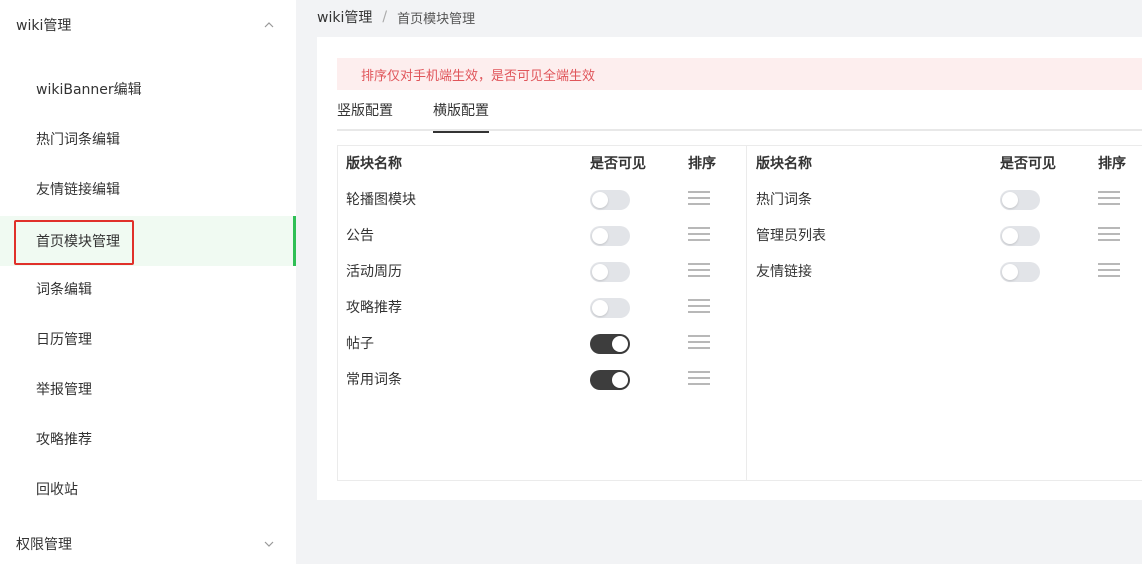  What do you see at coordinates (739, 74) in the screenshot?
I see `sort-notice-alert: 排序仅对手机端生效，是否可见全端生效` at bounding box center [739, 74].